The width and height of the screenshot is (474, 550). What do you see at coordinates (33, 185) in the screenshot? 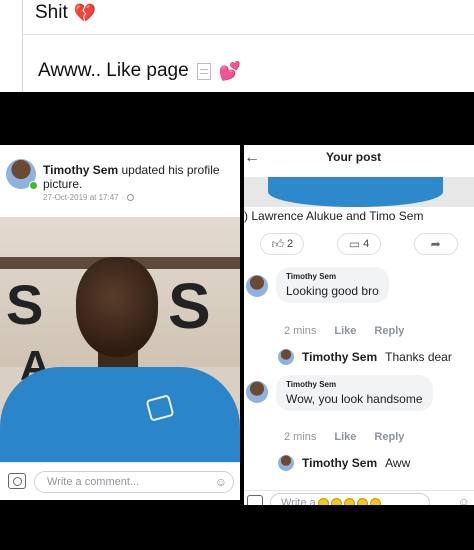
I see `online-status-dot` at bounding box center [33, 185].